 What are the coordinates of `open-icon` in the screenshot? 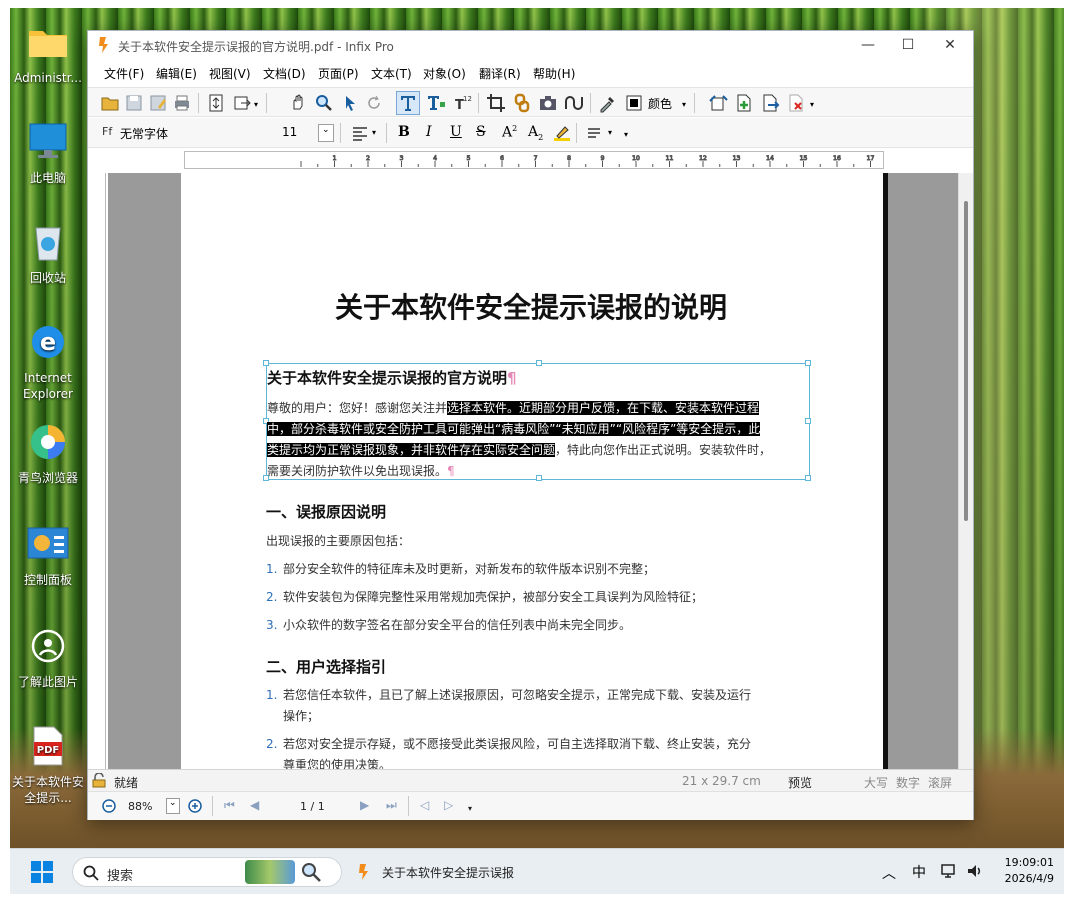 It's located at (110, 103).